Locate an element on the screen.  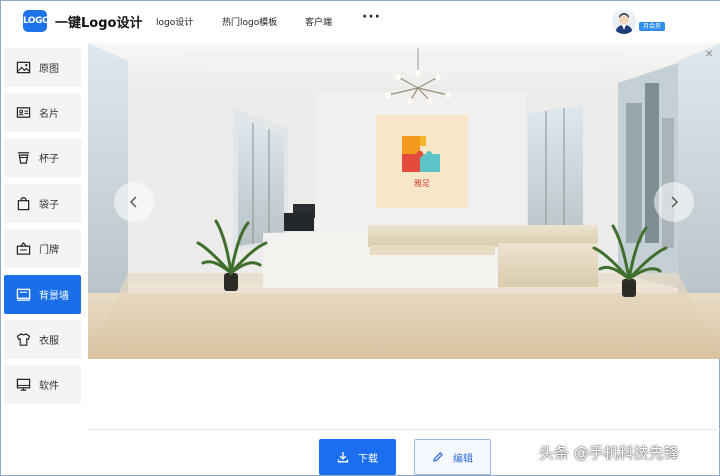
sidebar-item-label: 软件 is located at coordinates (49, 386).